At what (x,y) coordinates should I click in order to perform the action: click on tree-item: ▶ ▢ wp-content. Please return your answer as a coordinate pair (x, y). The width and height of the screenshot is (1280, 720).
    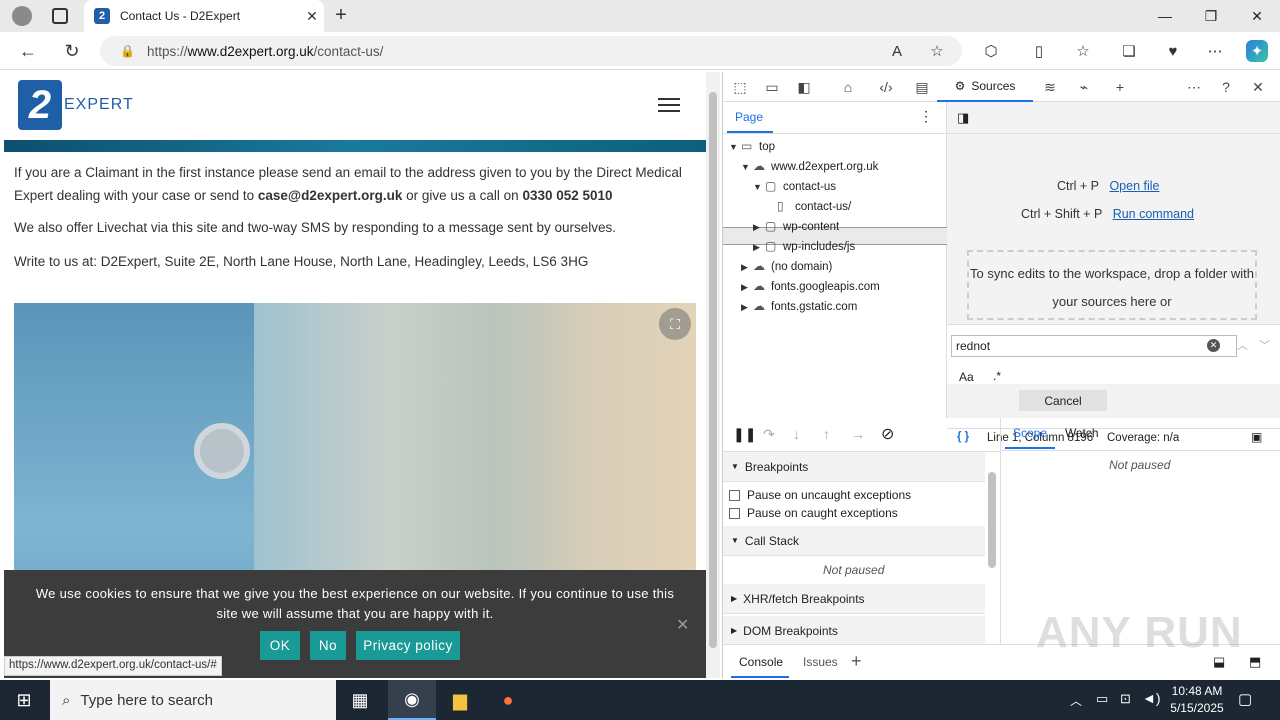
    Looking at the image, I should click on (796, 226).